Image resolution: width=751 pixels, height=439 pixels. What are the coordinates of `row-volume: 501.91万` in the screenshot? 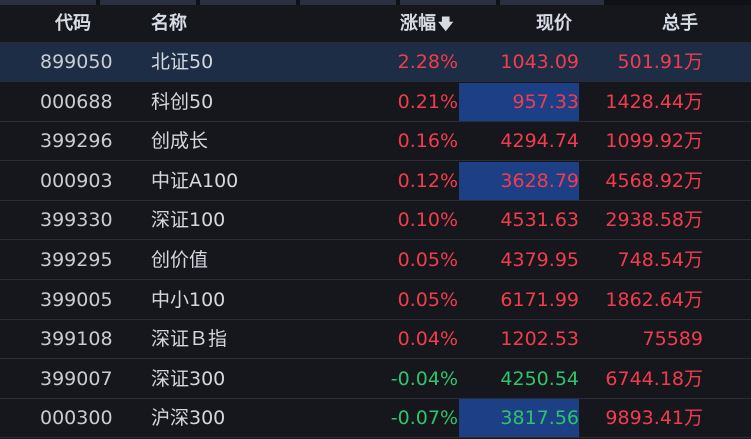 It's located at (660, 62).